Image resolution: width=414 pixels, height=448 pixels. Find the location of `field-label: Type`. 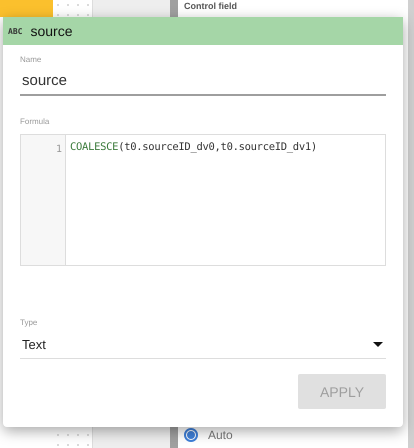

field-label: Type is located at coordinates (29, 322).